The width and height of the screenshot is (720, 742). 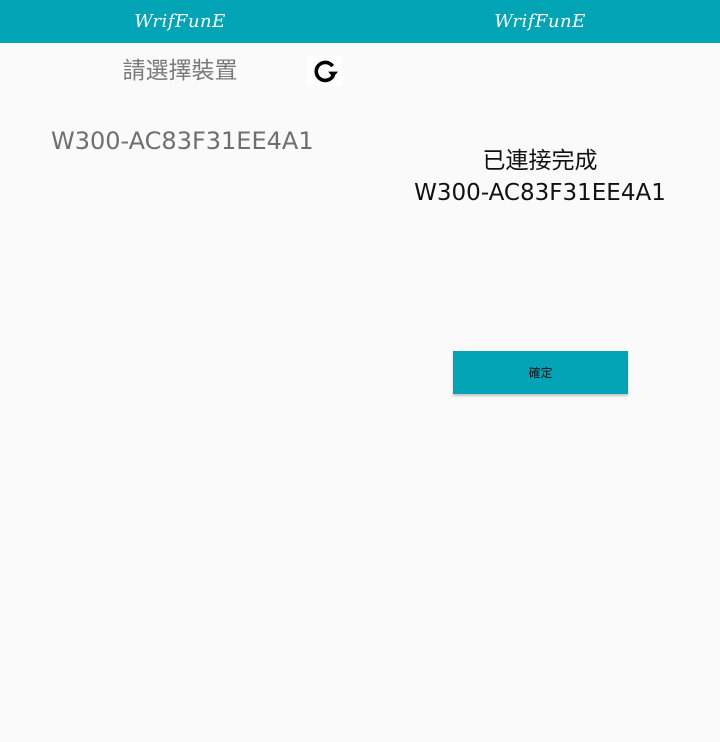 I want to click on confirm-button: 確定, so click(x=540, y=372).